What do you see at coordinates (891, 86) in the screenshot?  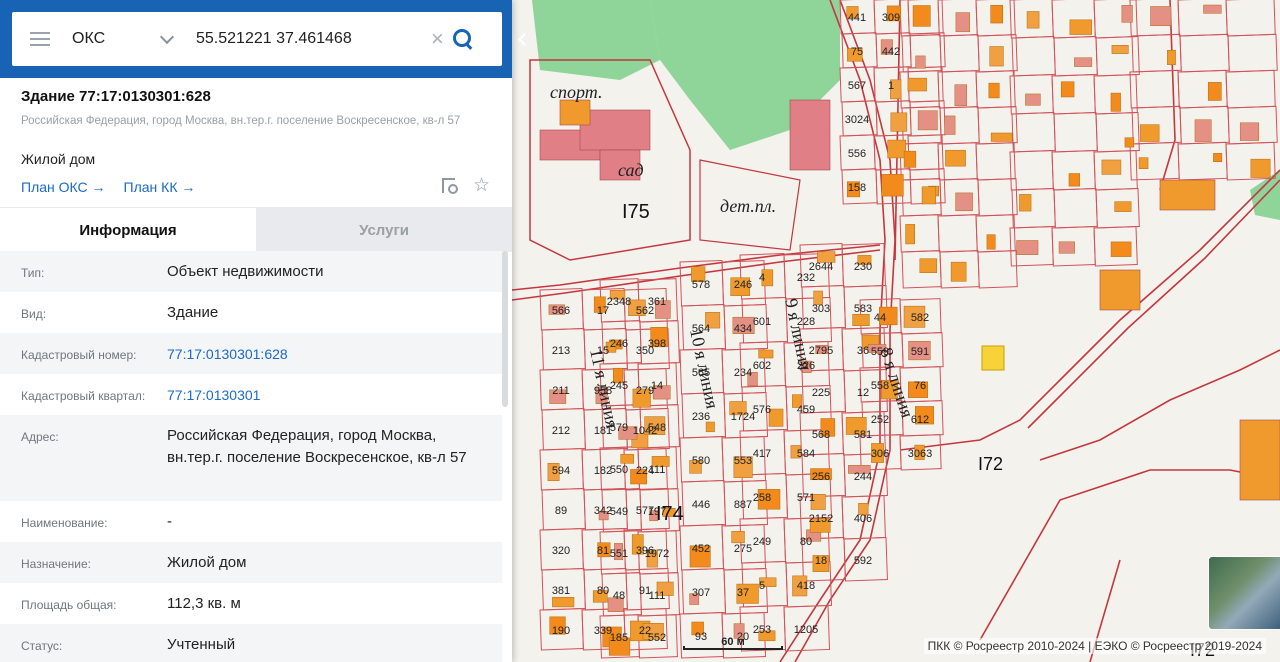 I see `parcel-number-label: 1` at bounding box center [891, 86].